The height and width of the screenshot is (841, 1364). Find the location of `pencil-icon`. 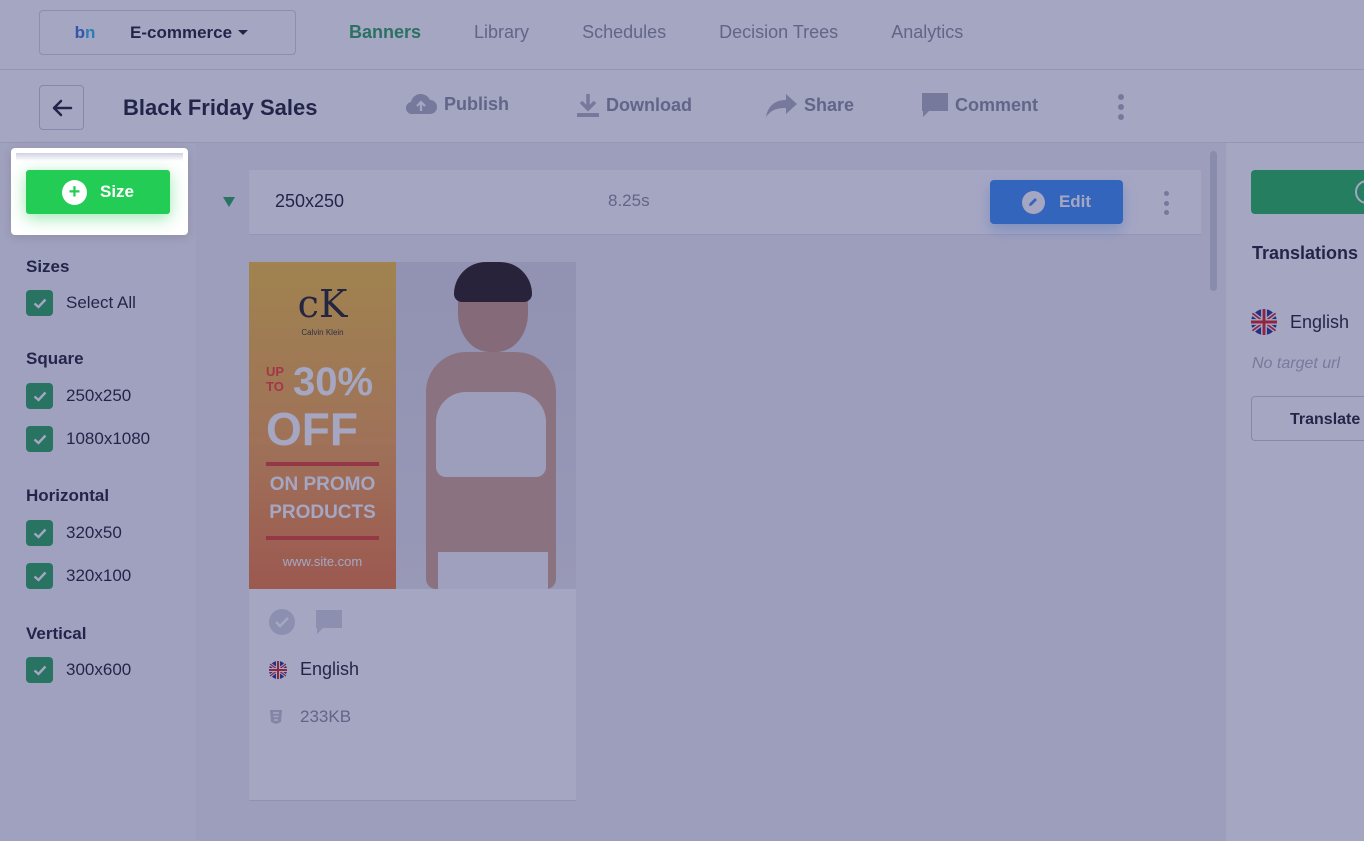

pencil-icon is located at coordinates (1033, 202).